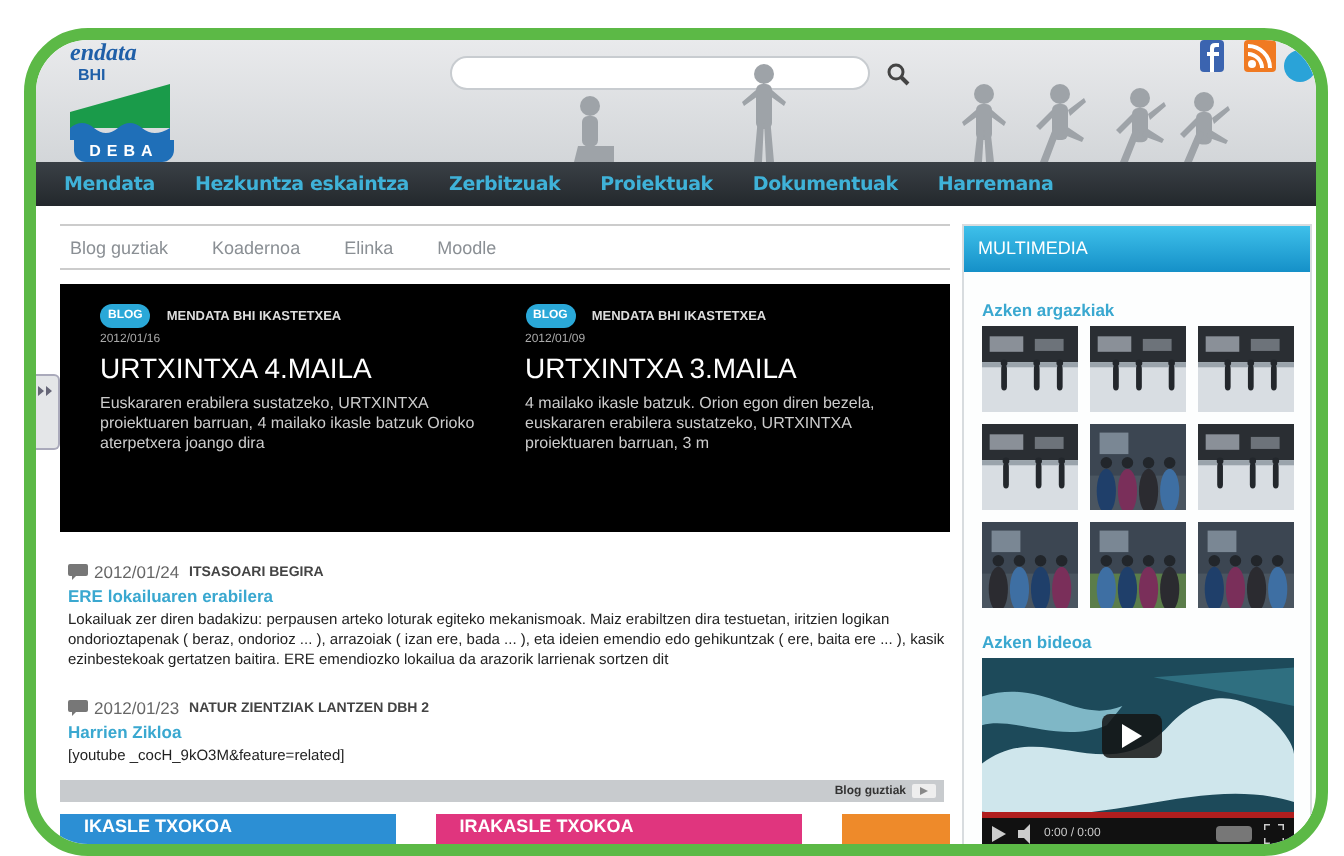 This screenshot has width=1344, height=856. Describe the element at coordinates (1274, 834) in the screenshot. I see `fullscreen-icon` at that location.